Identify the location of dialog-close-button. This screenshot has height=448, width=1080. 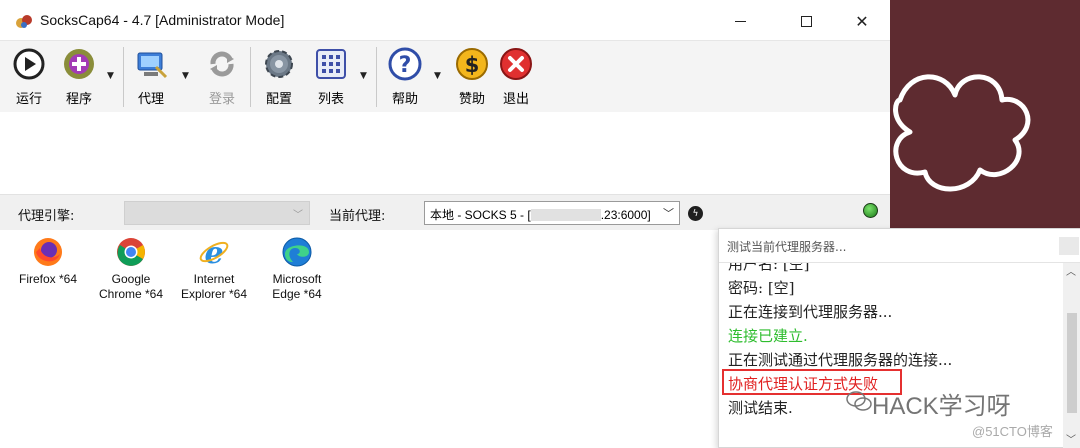
(1069, 246).